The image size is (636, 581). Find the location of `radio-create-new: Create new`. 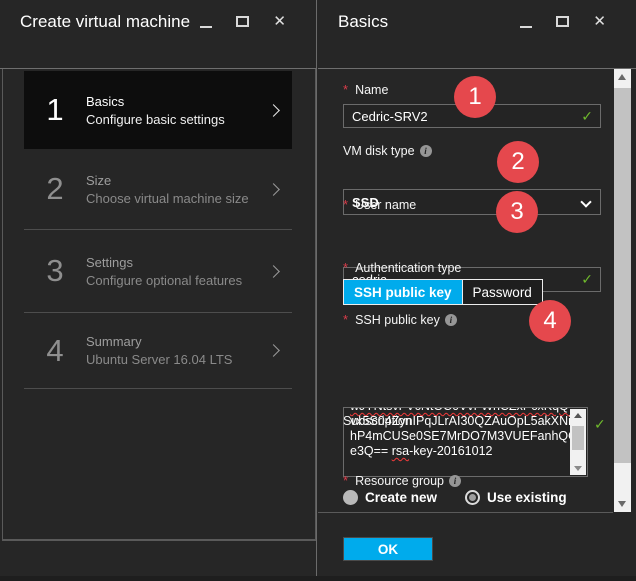

radio-create-new: Create new is located at coordinates (390, 497).